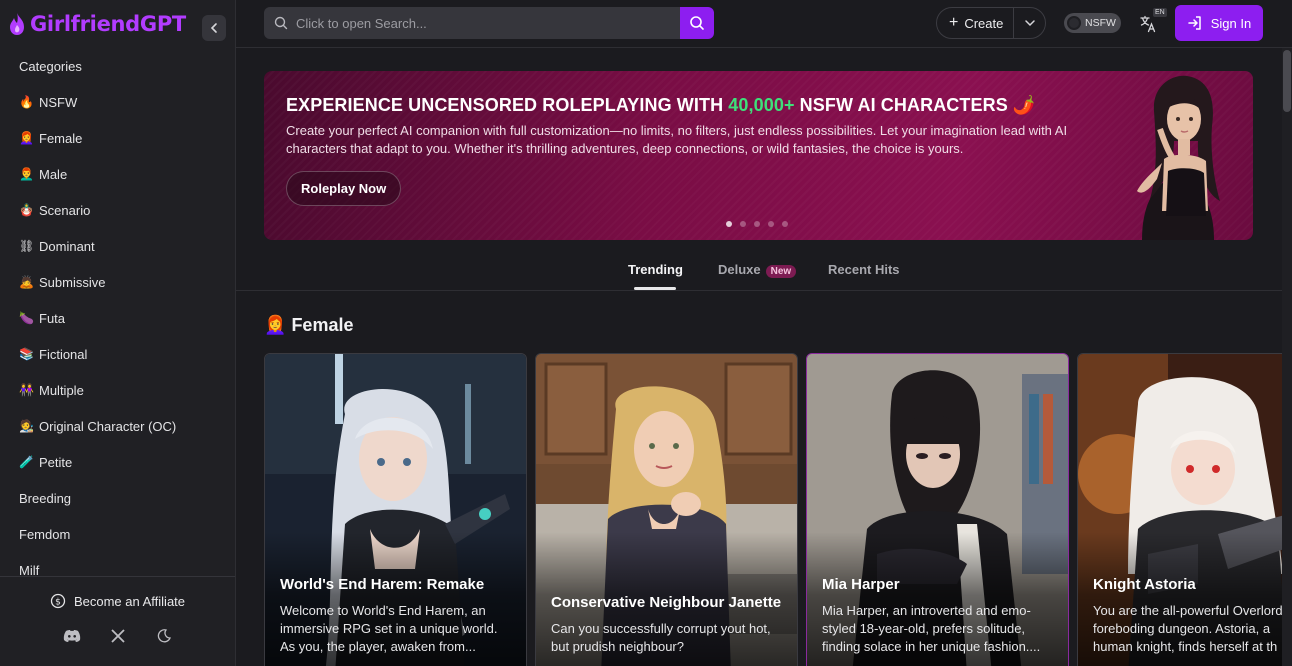  Describe the element at coordinates (108, 24) in the screenshot. I see `app-name: GirlfriendGPT` at that location.